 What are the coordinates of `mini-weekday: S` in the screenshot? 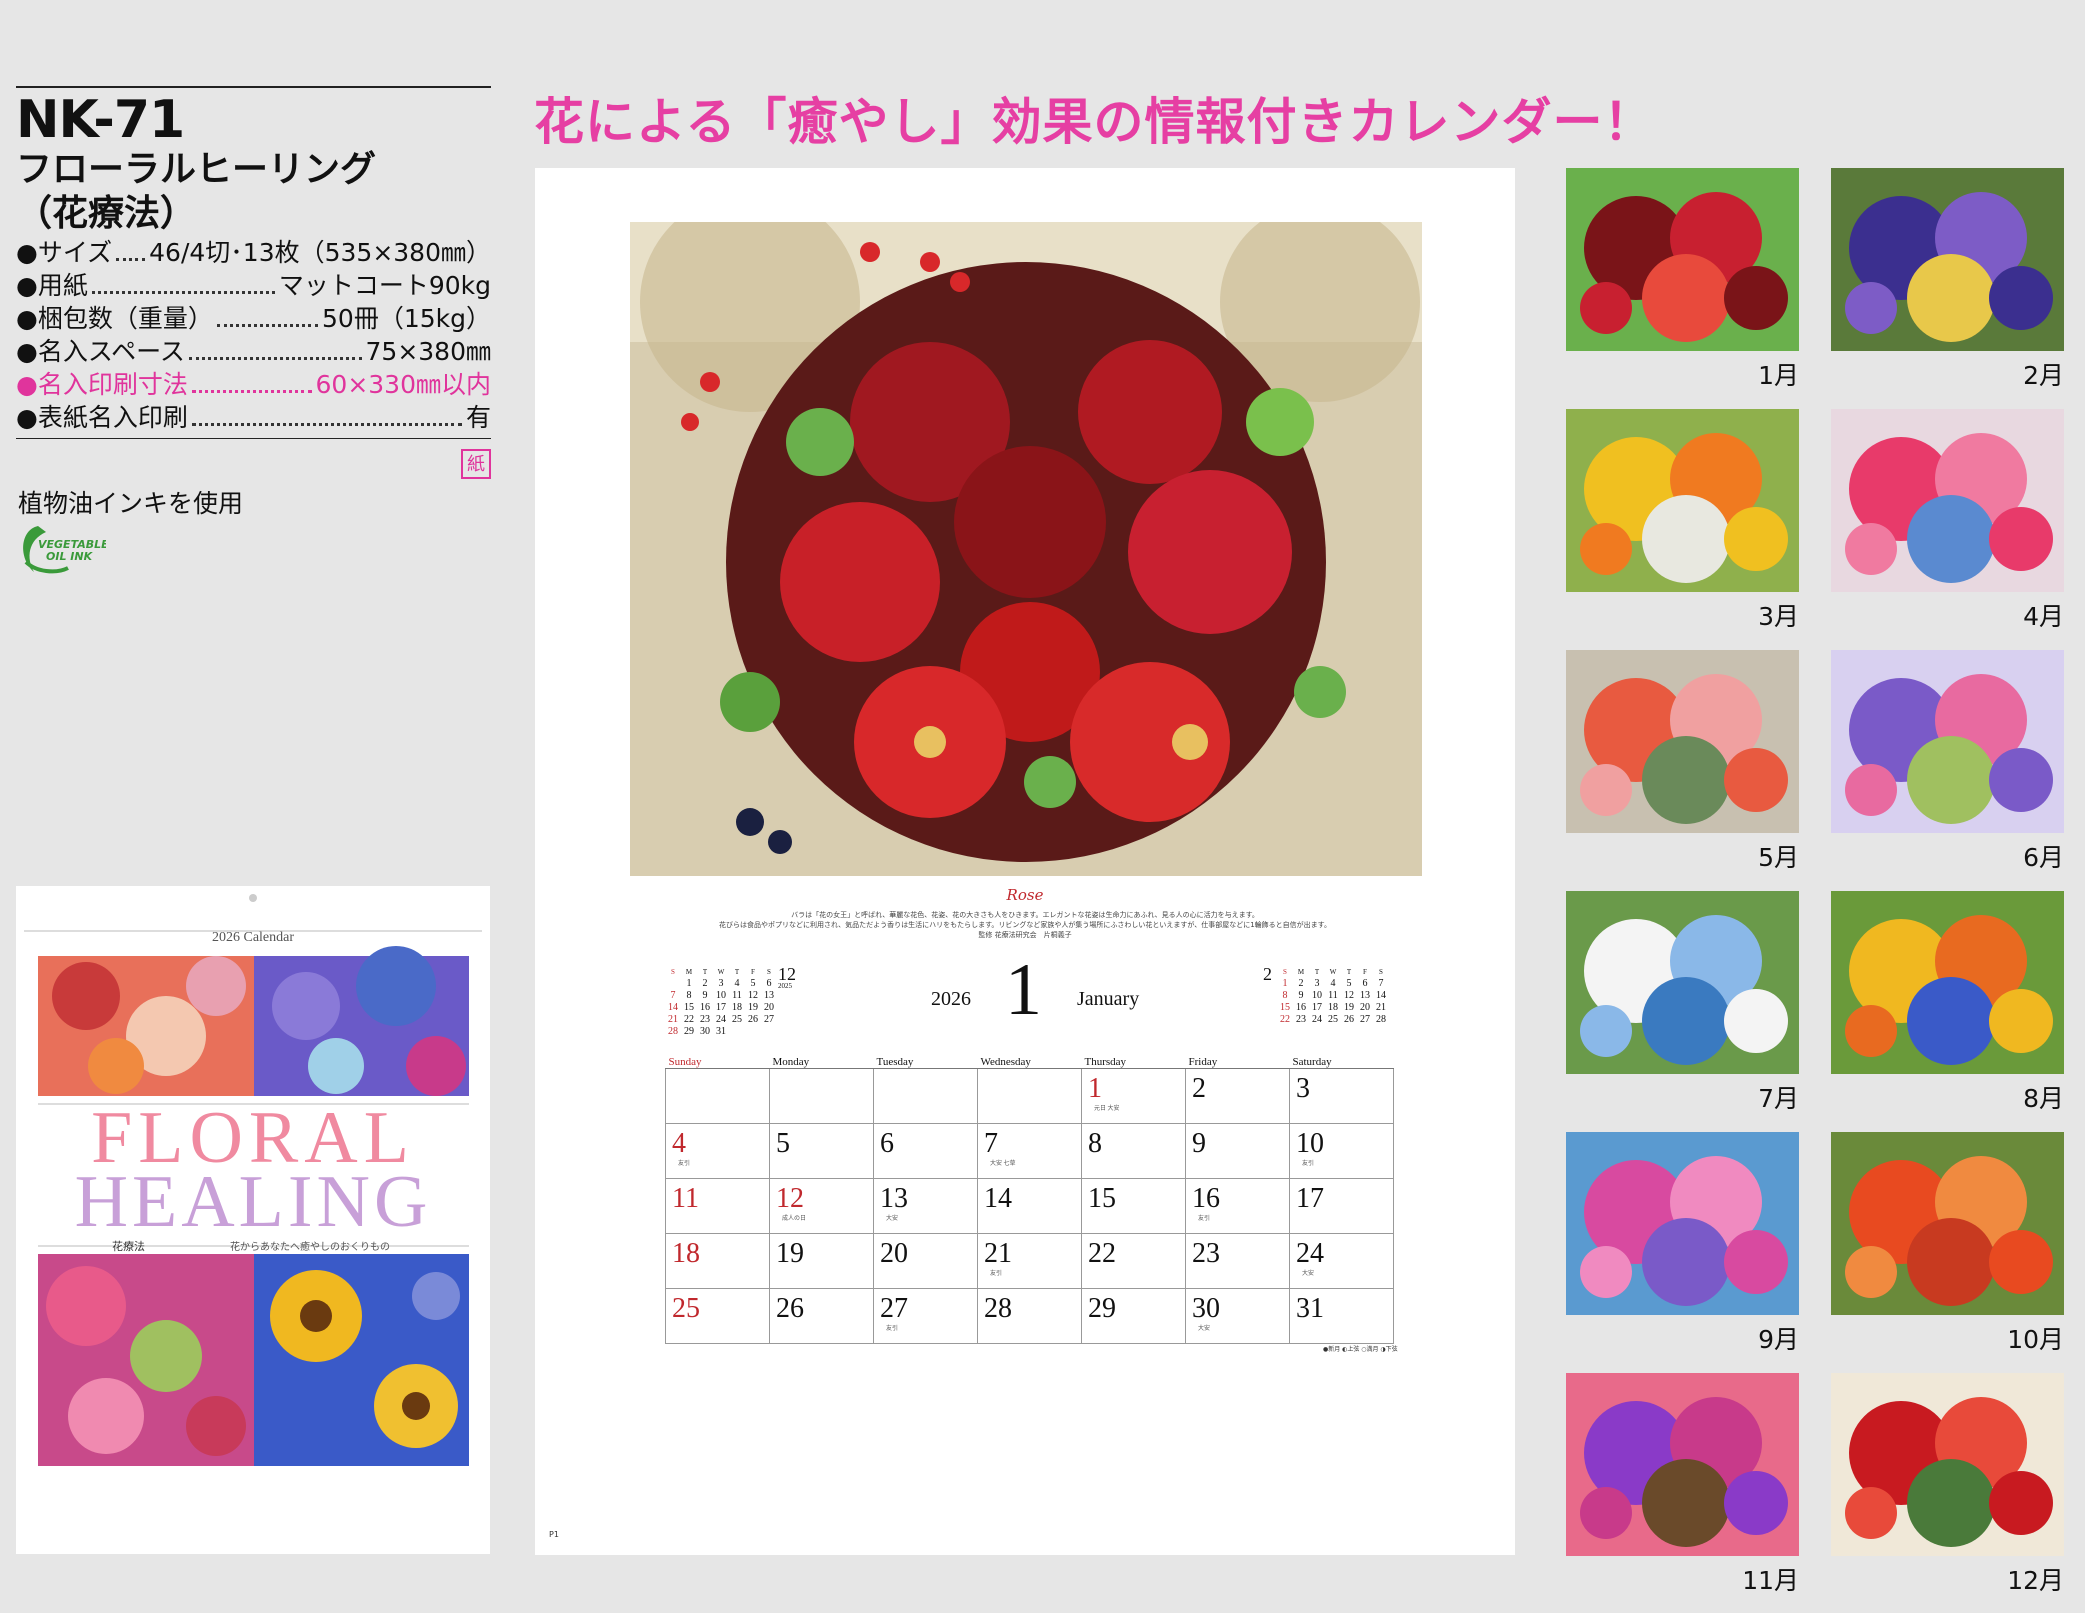 It's located at (769, 972).